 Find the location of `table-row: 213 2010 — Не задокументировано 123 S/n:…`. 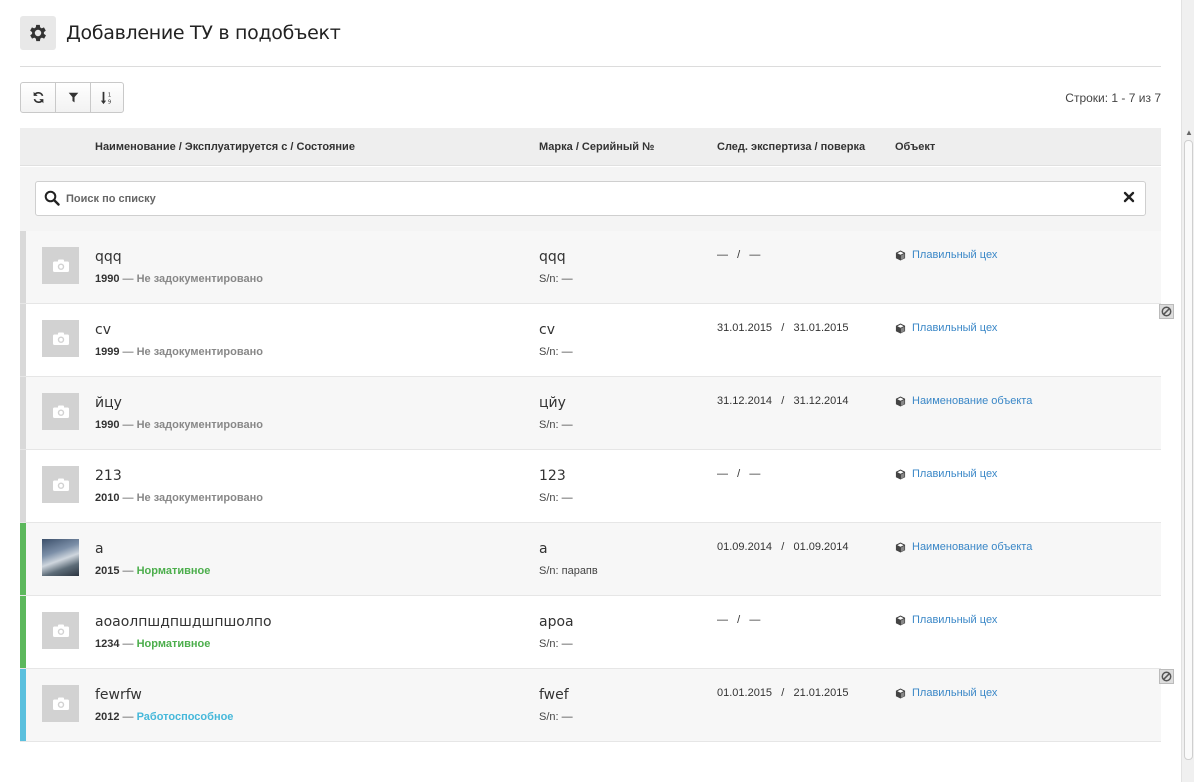

table-row: 213 2010 — Не задокументировано 123 S/n:… is located at coordinates (590, 486).